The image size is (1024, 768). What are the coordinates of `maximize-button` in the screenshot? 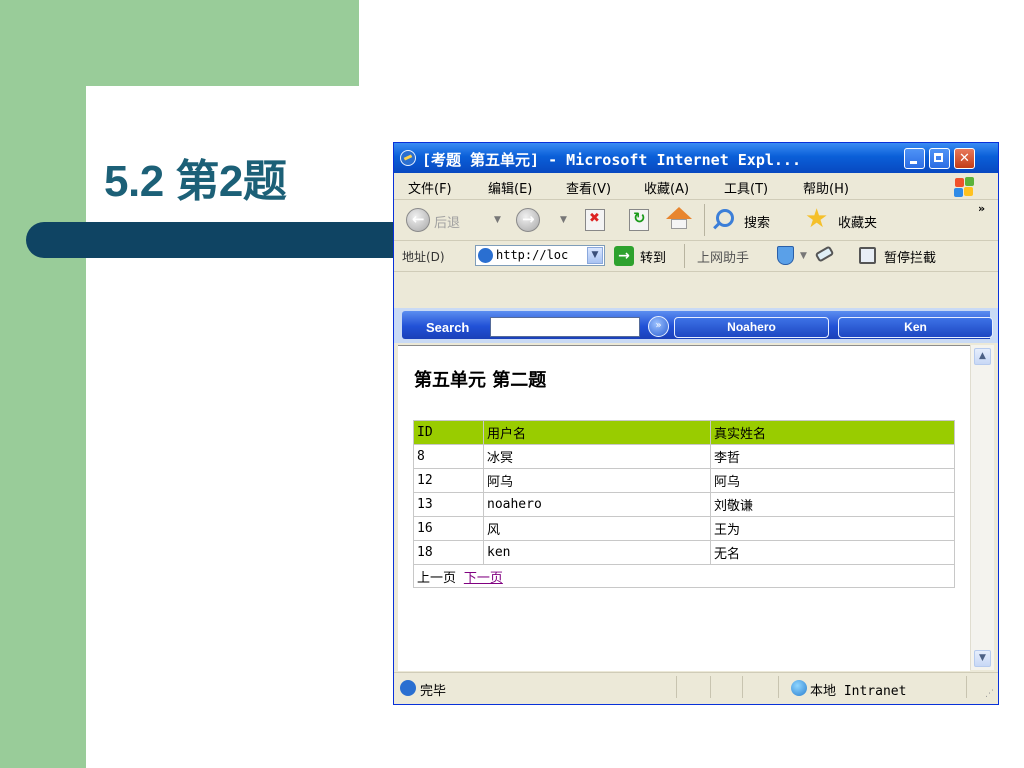 It's located at (939, 158).